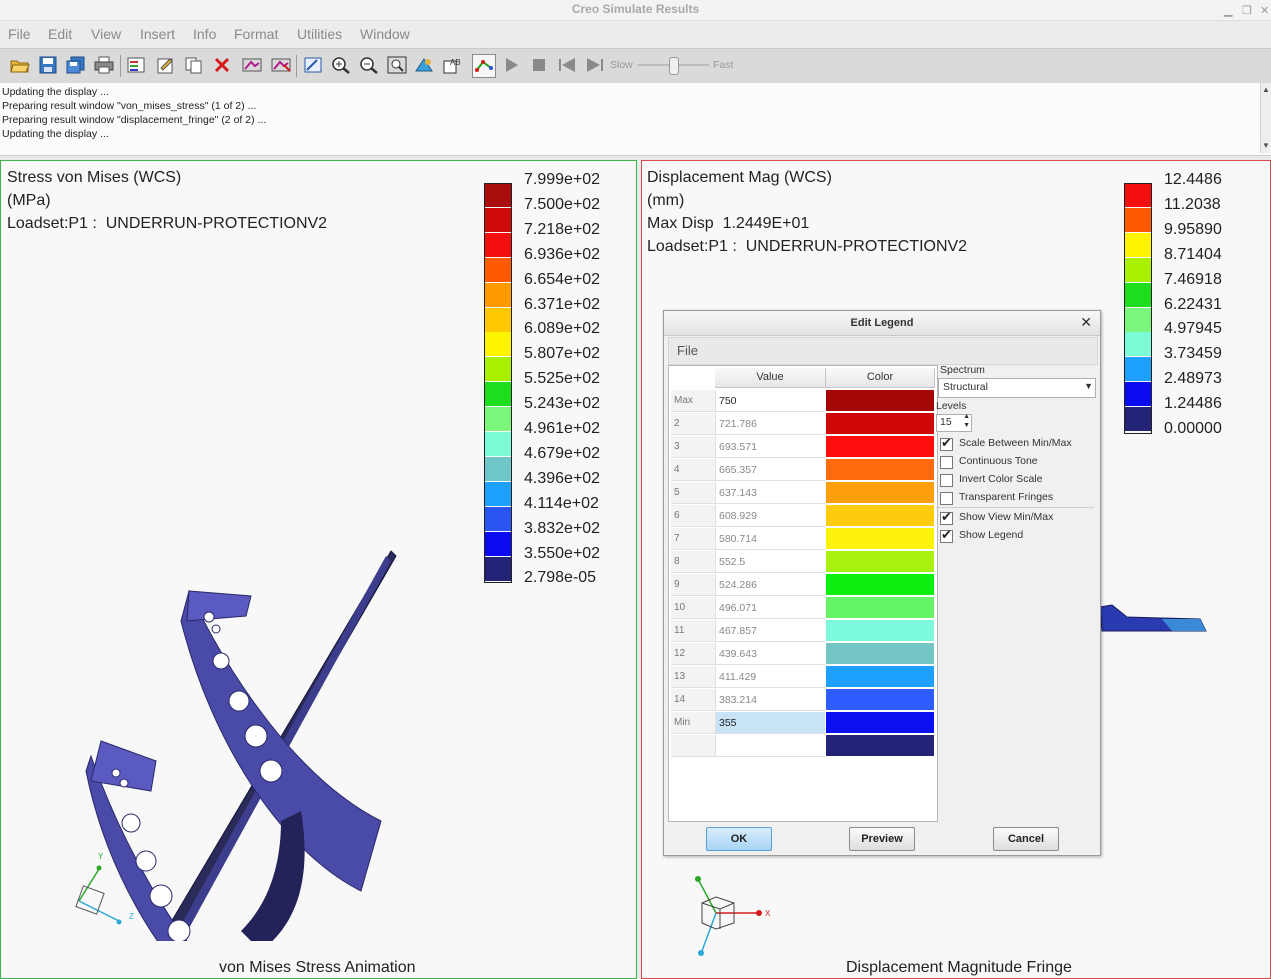  What do you see at coordinates (1265, 118) in the screenshot?
I see `message-scrollbar: ▲ ▼` at bounding box center [1265, 118].